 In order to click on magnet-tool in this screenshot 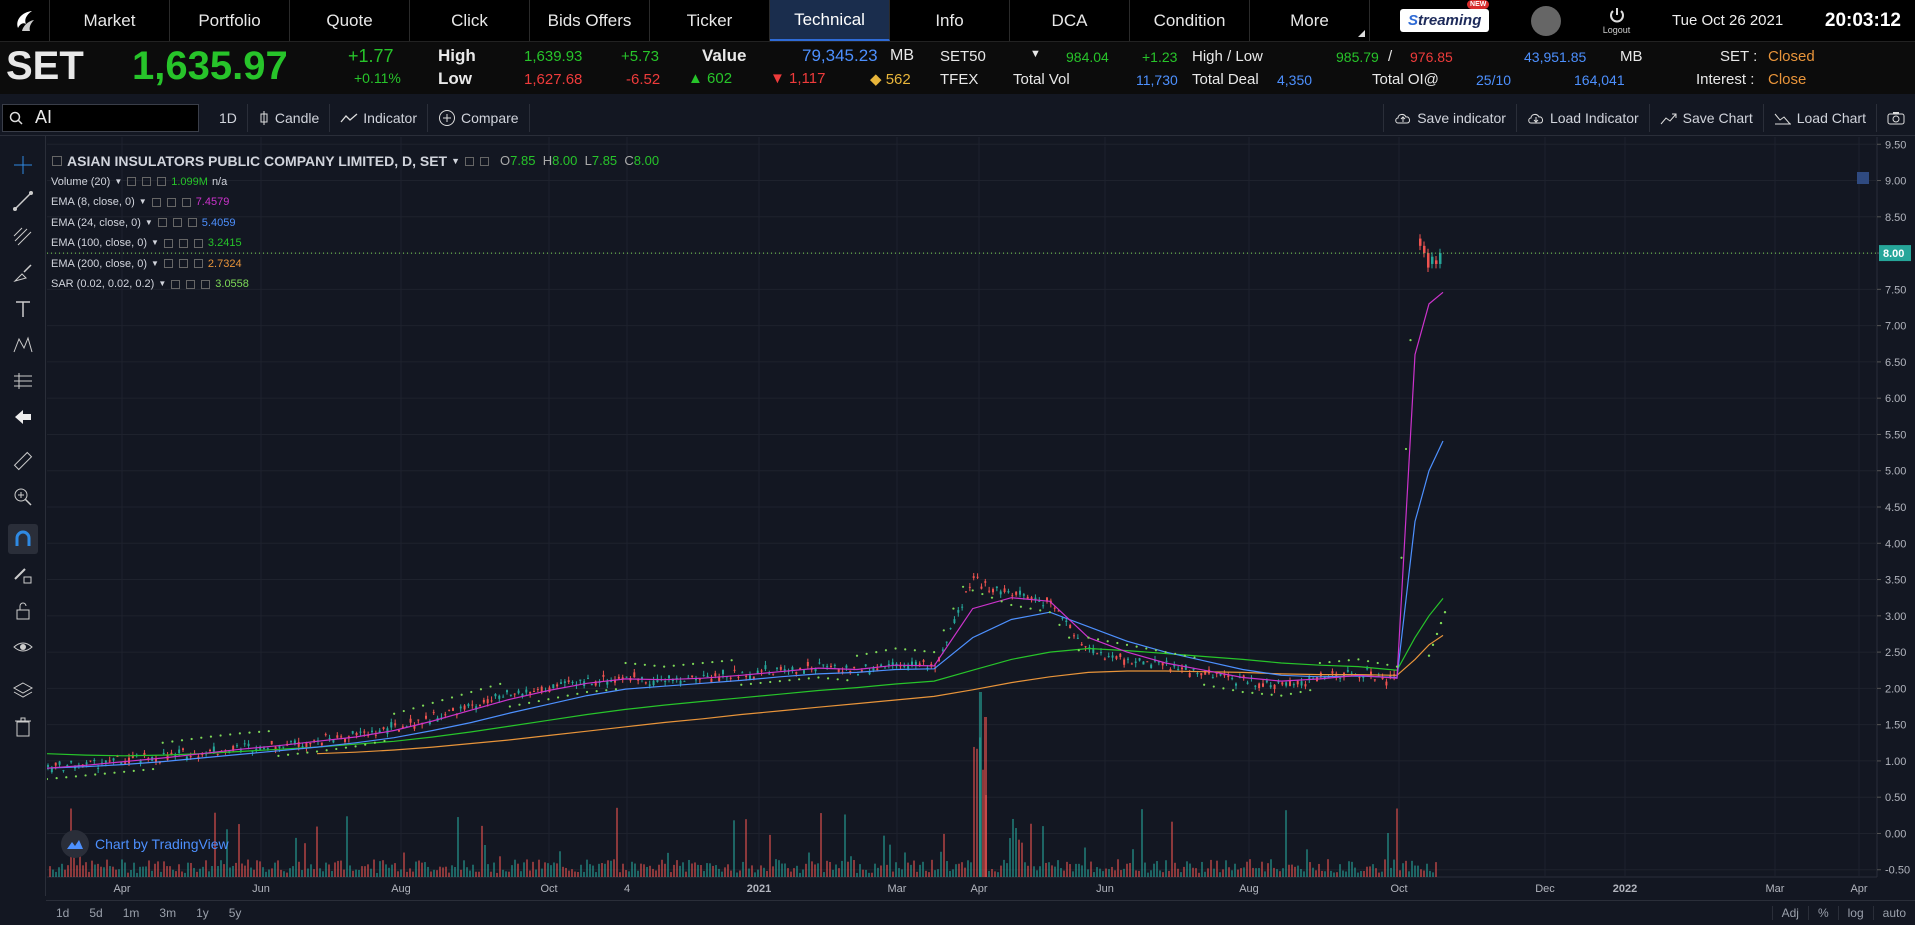, I will do `click(22, 539)`.